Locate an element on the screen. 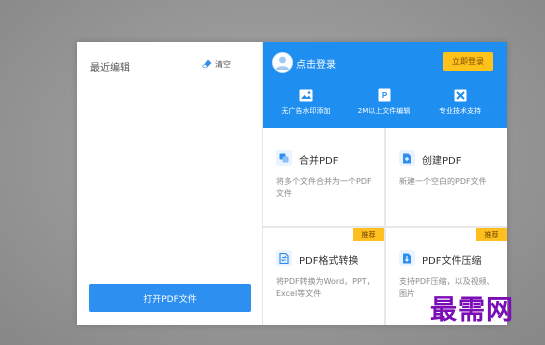  recent-edits-title: 最近编辑 is located at coordinates (110, 68).